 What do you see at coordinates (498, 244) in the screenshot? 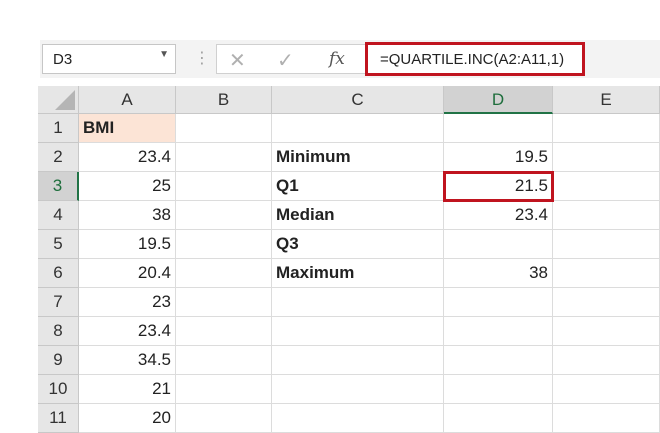
I see `cell-d5` at bounding box center [498, 244].